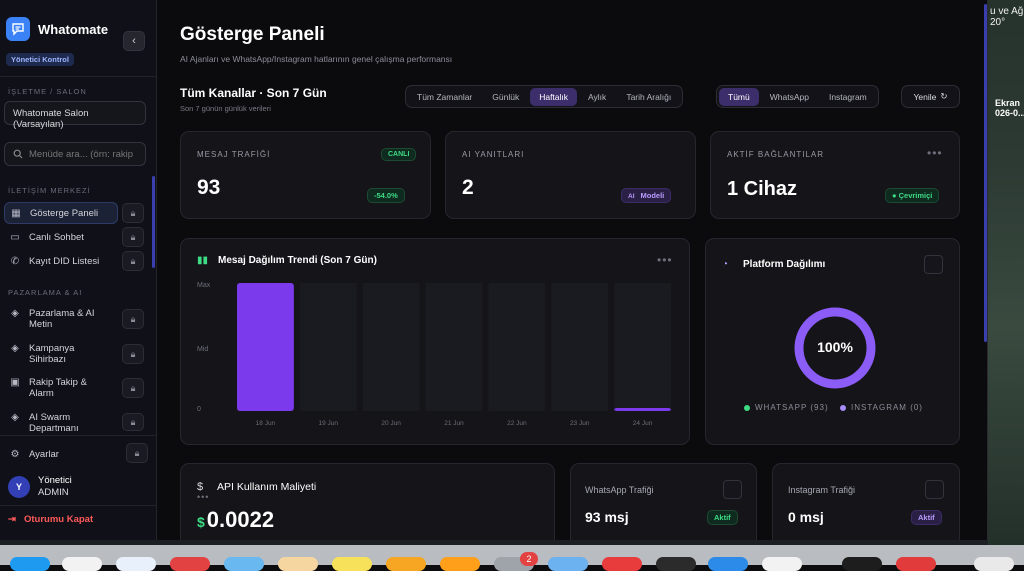 Image resolution: width=1024 pixels, height=571 pixels. Describe the element at coordinates (553, 97) in the screenshot. I see `time-option-weekly: Haftalık` at that location.